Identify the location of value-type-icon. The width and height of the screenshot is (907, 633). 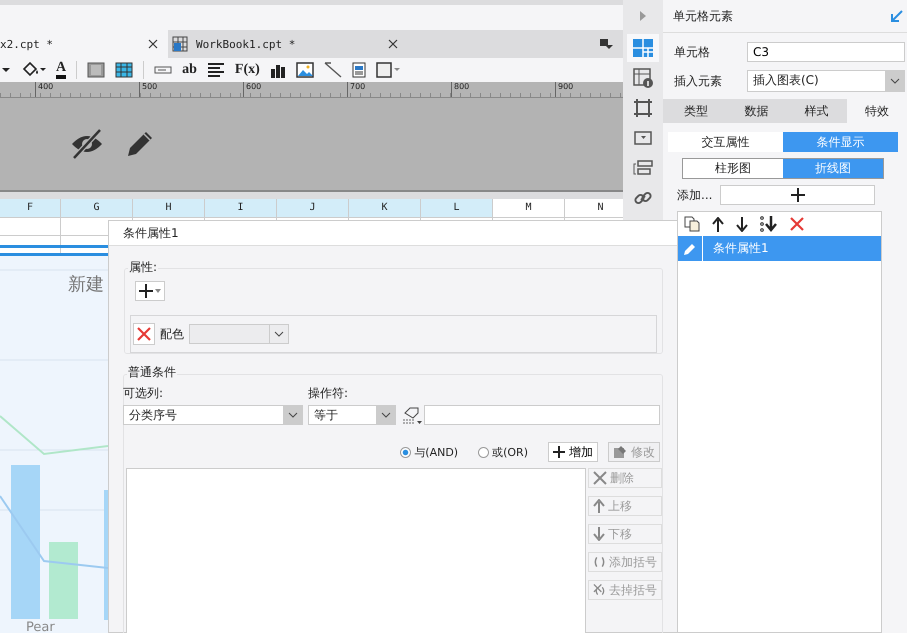
(412, 415).